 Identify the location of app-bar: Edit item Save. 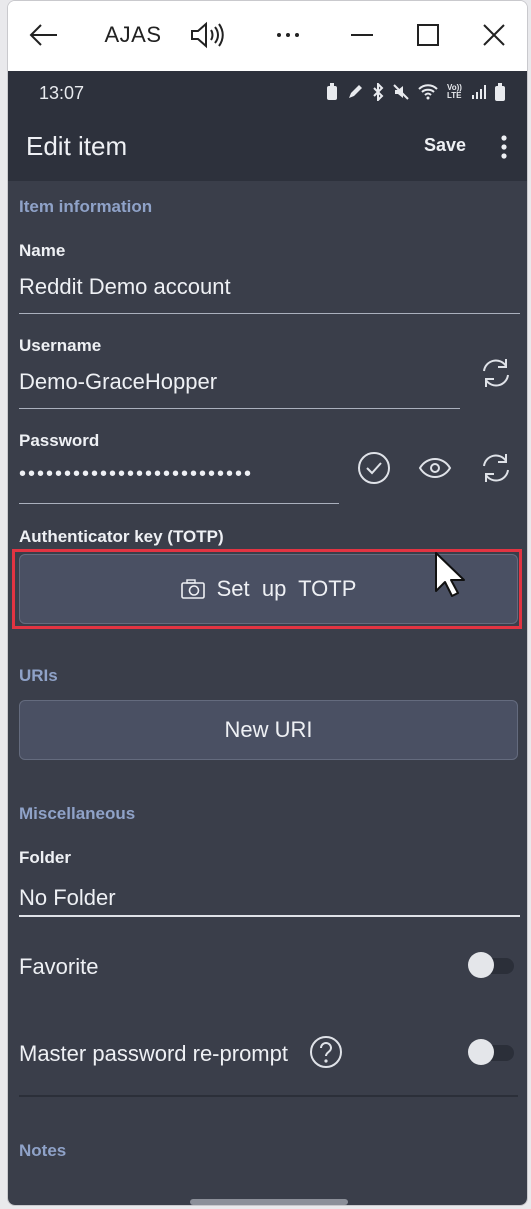
(267, 148).